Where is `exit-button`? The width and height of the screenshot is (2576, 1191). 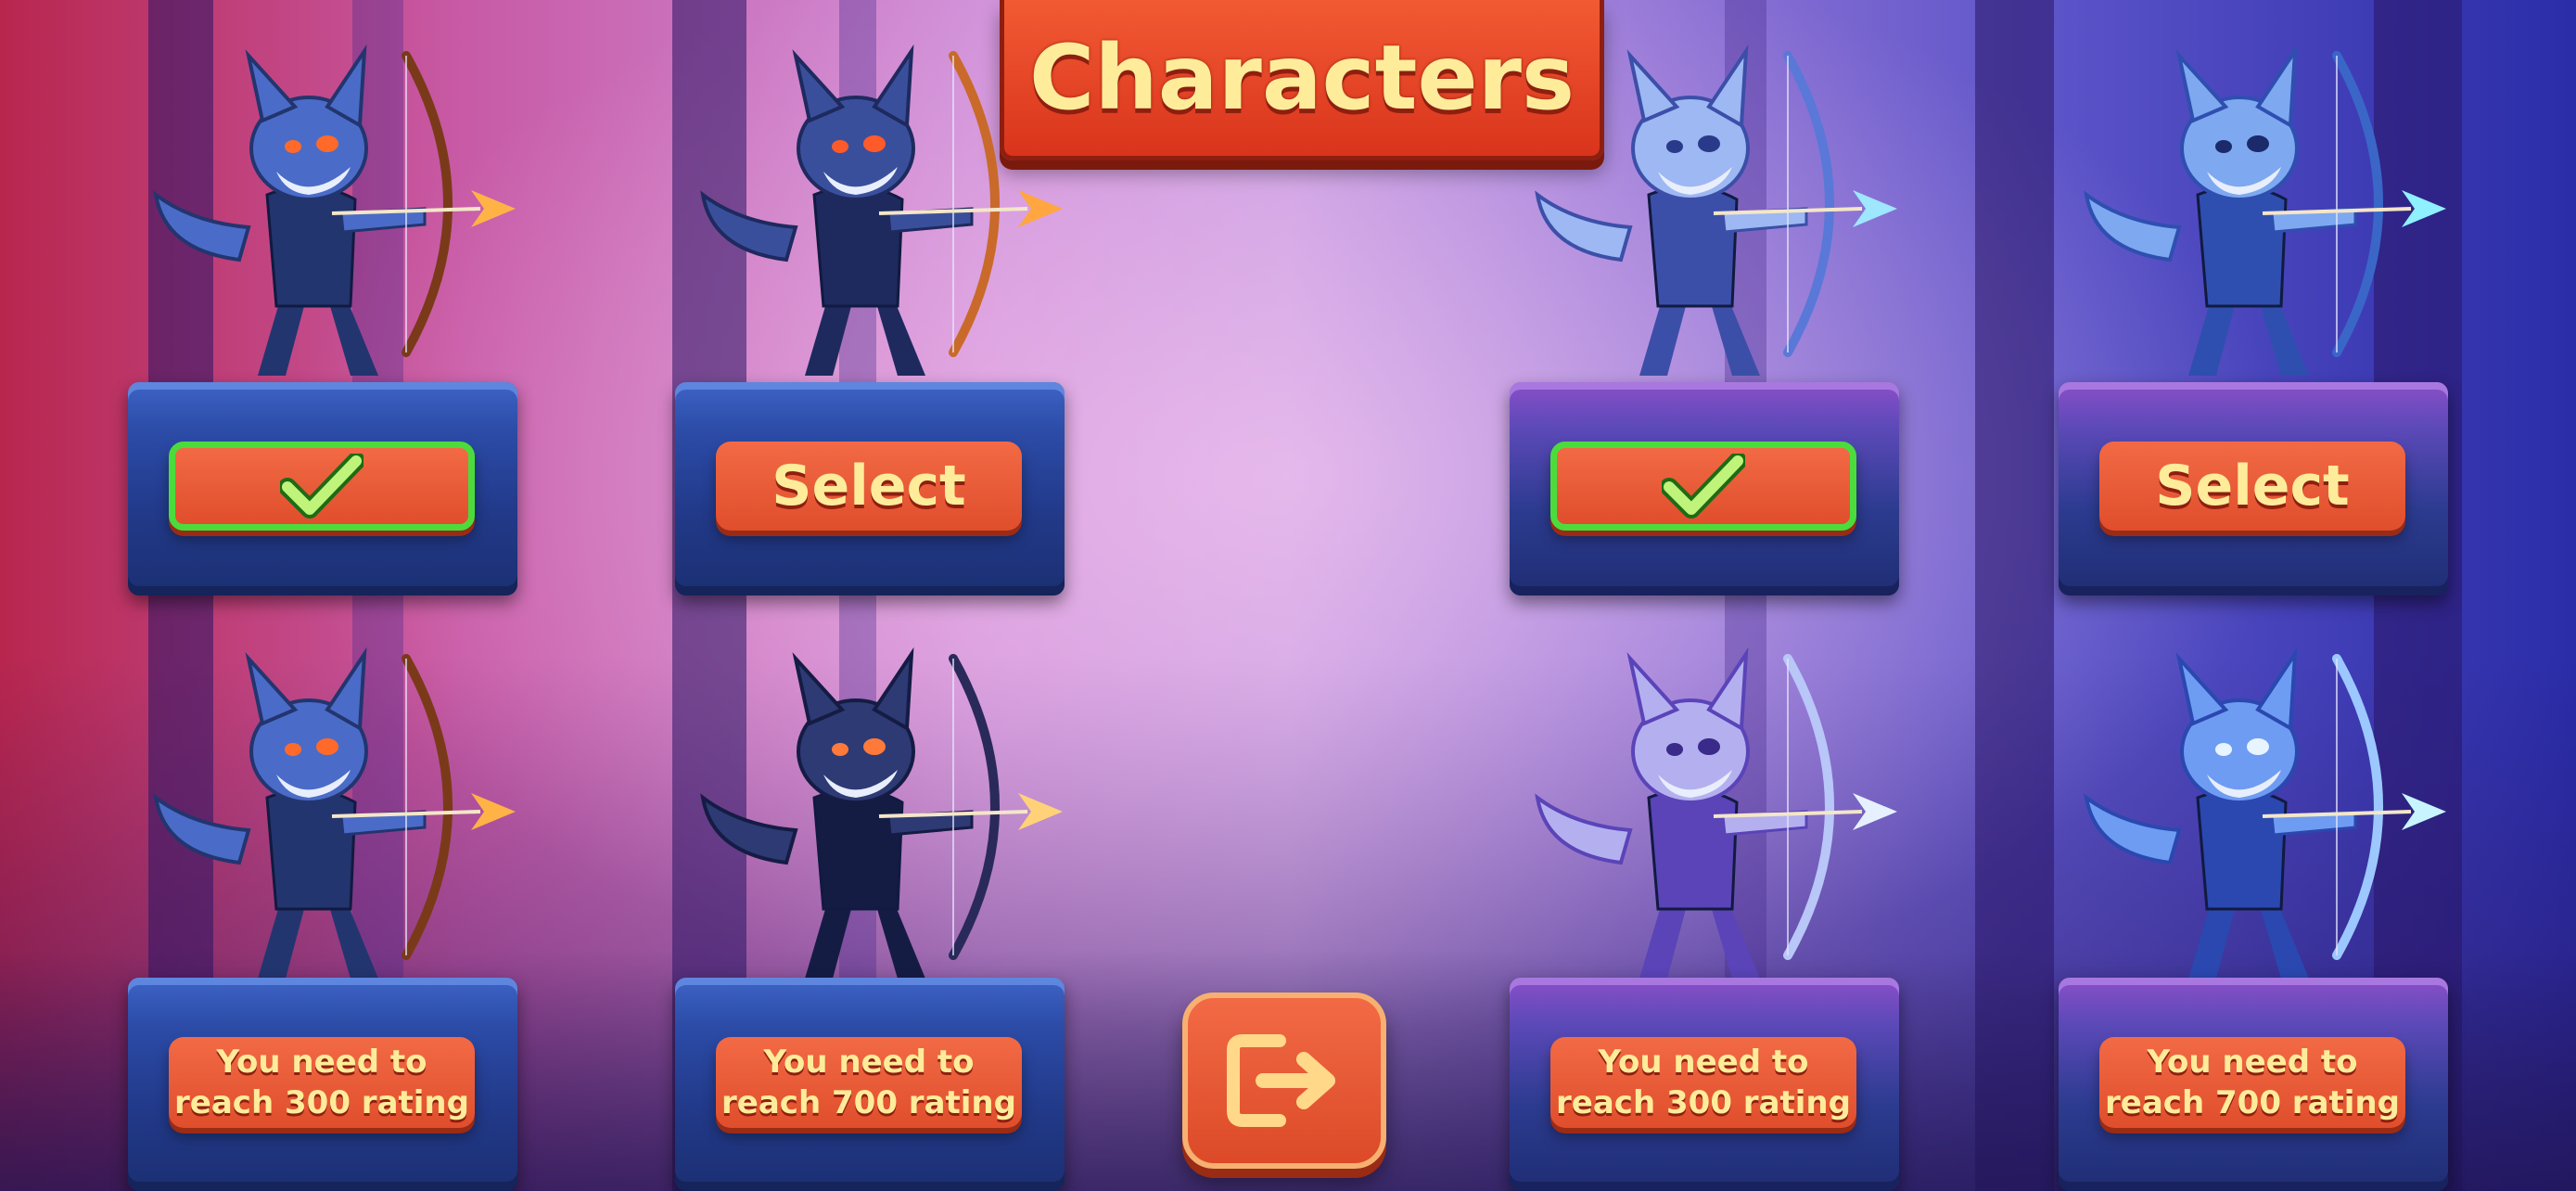
exit-button is located at coordinates (1284, 1080).